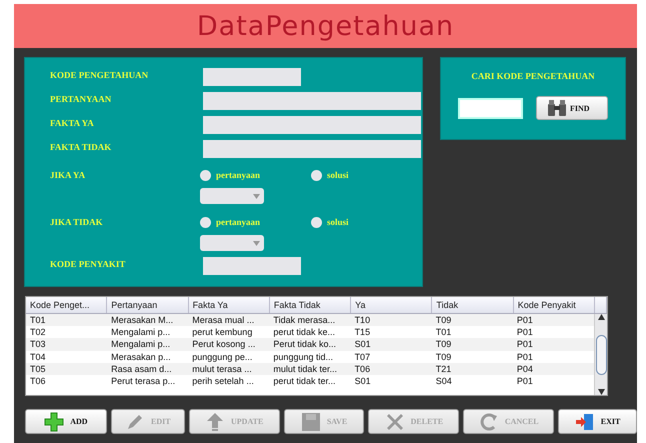 Image resolution: width=646 pixels, height=443 pixels. Describe the element at coordinates (363, 332) in the screenshot. I see `table-cell-text: T15` at that location.